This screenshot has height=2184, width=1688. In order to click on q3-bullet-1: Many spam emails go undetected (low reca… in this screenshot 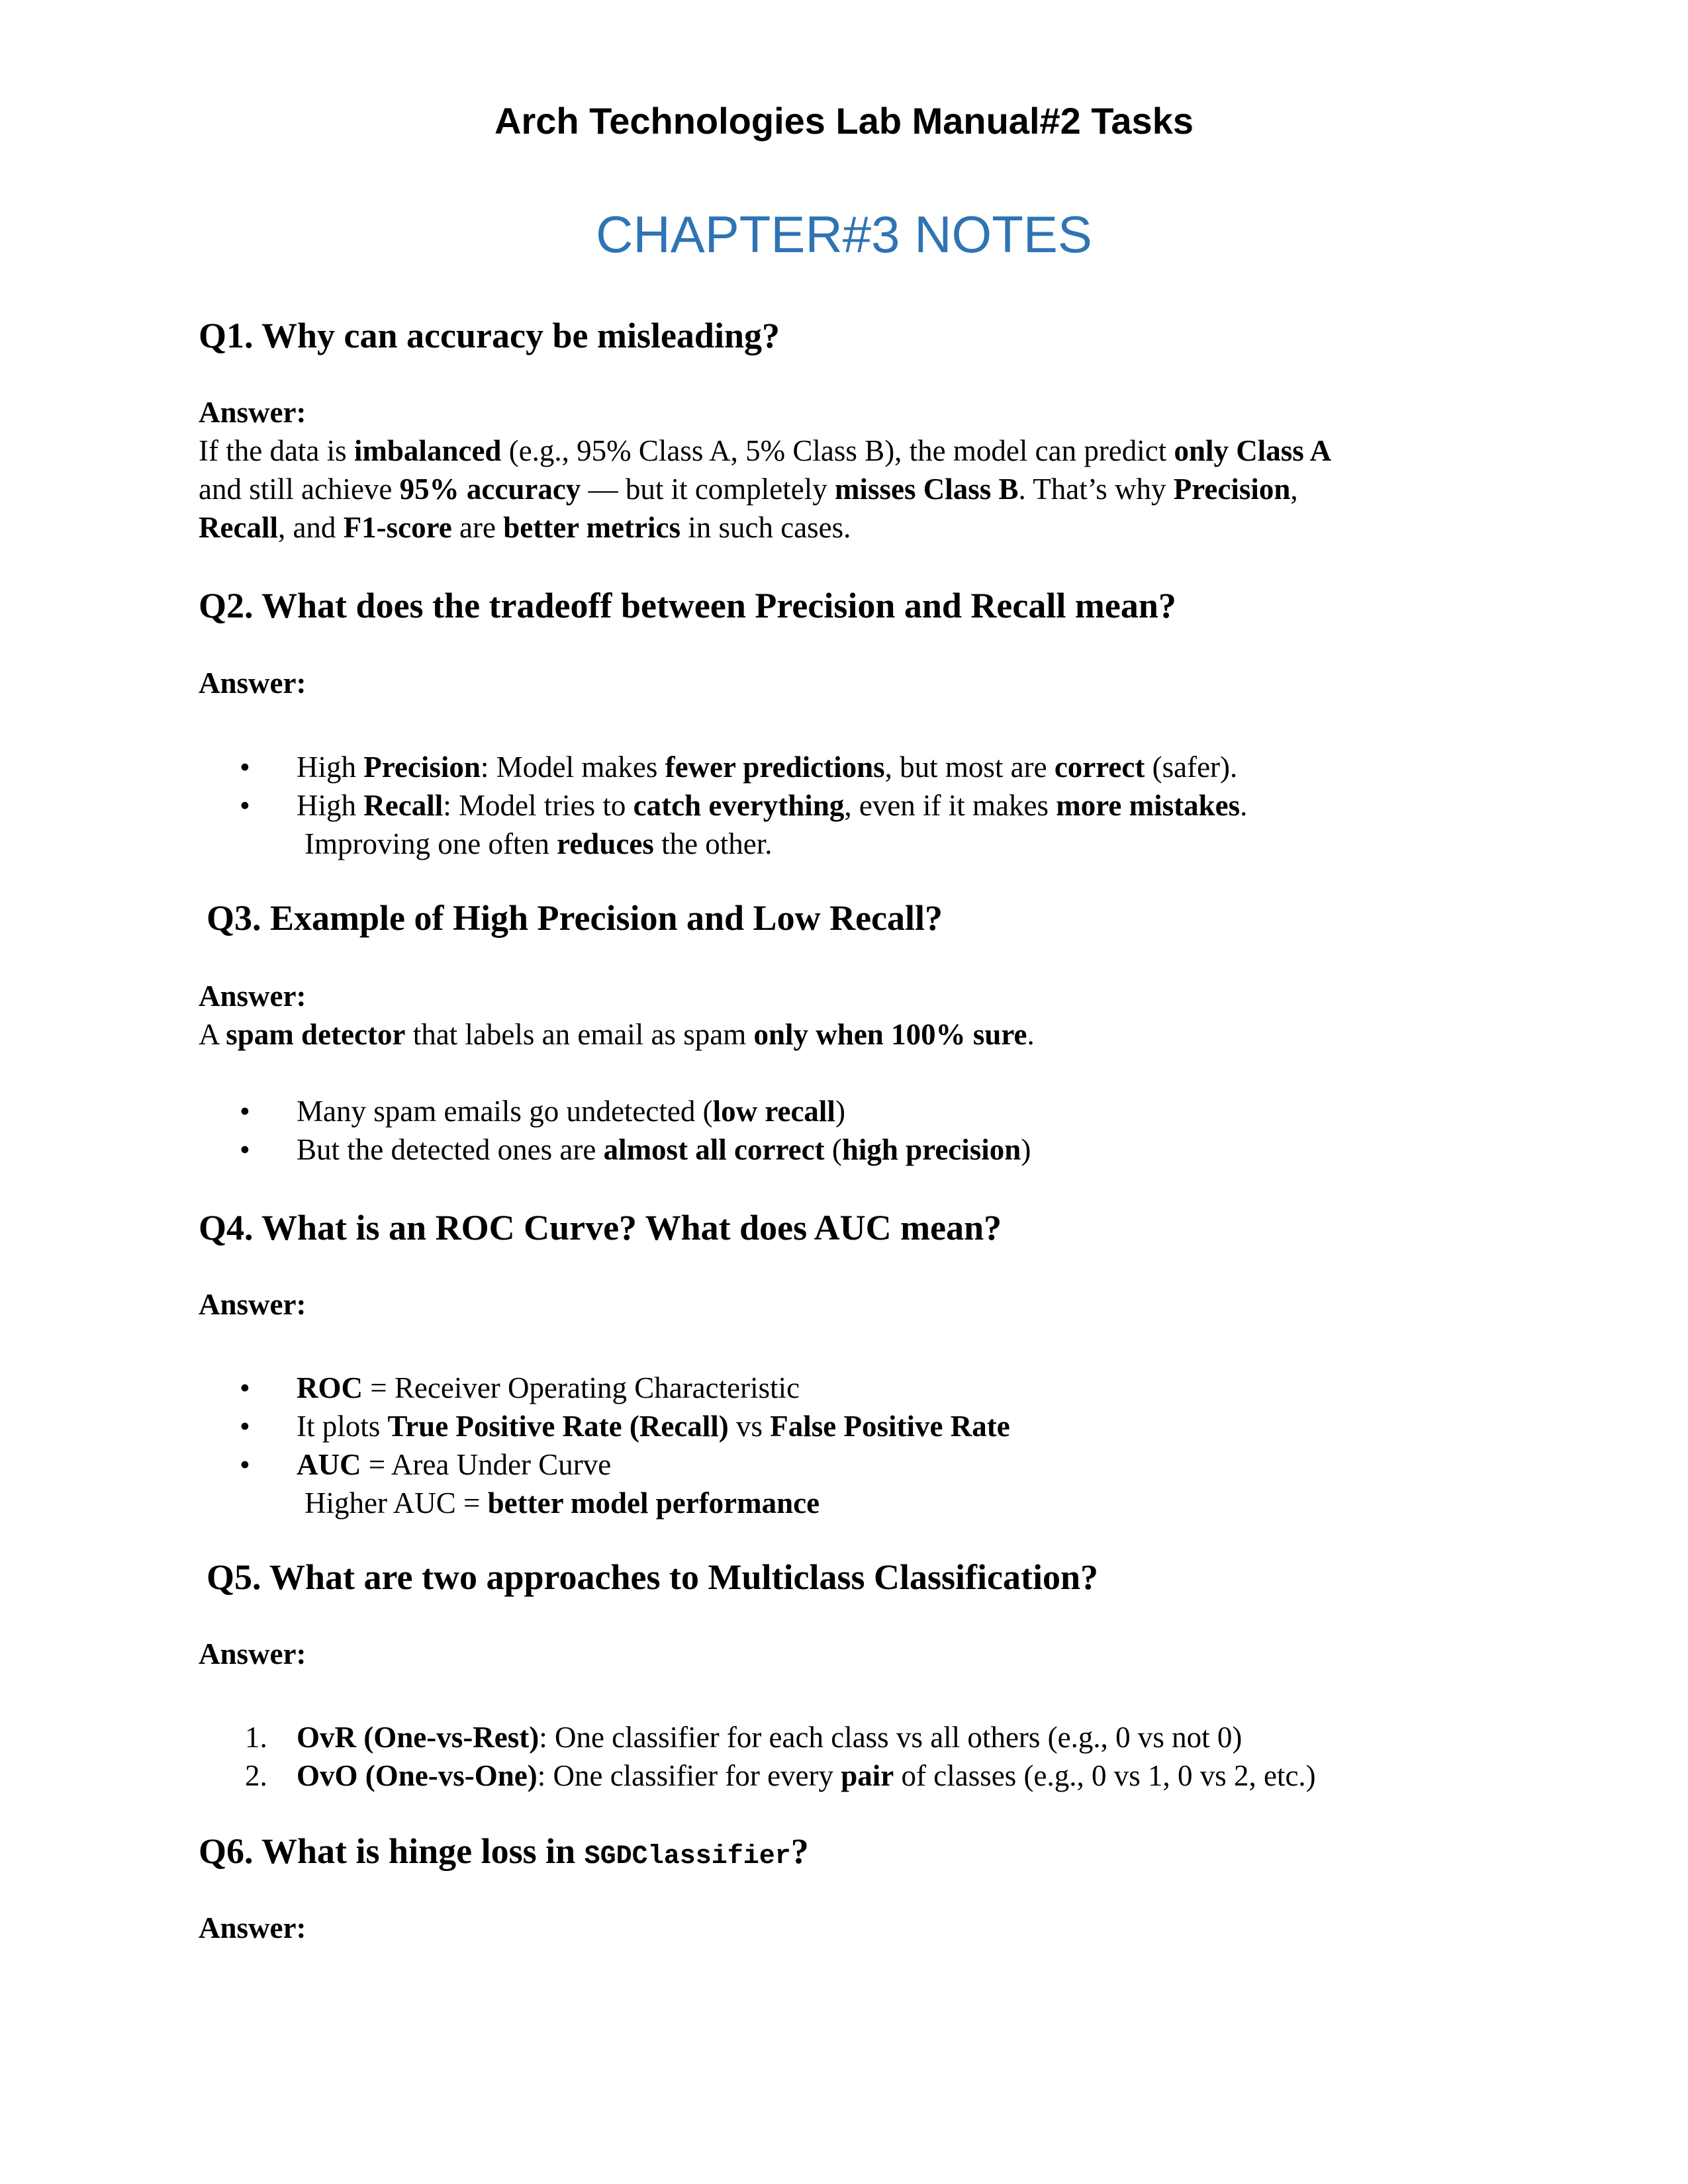, I will do `click(571, 1112)`.